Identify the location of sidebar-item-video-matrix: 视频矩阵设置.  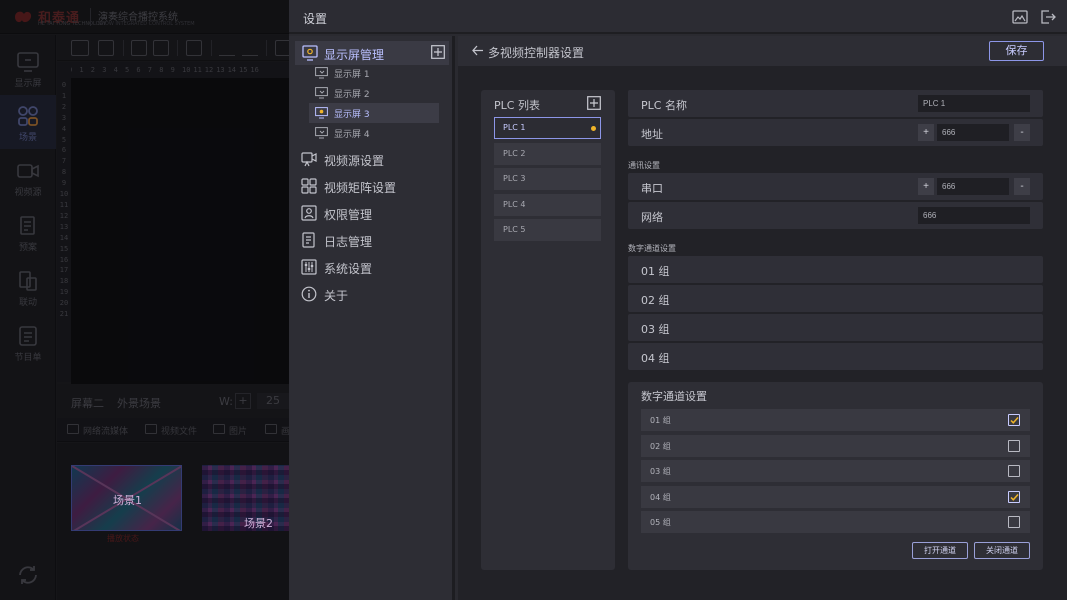
(376, 186).